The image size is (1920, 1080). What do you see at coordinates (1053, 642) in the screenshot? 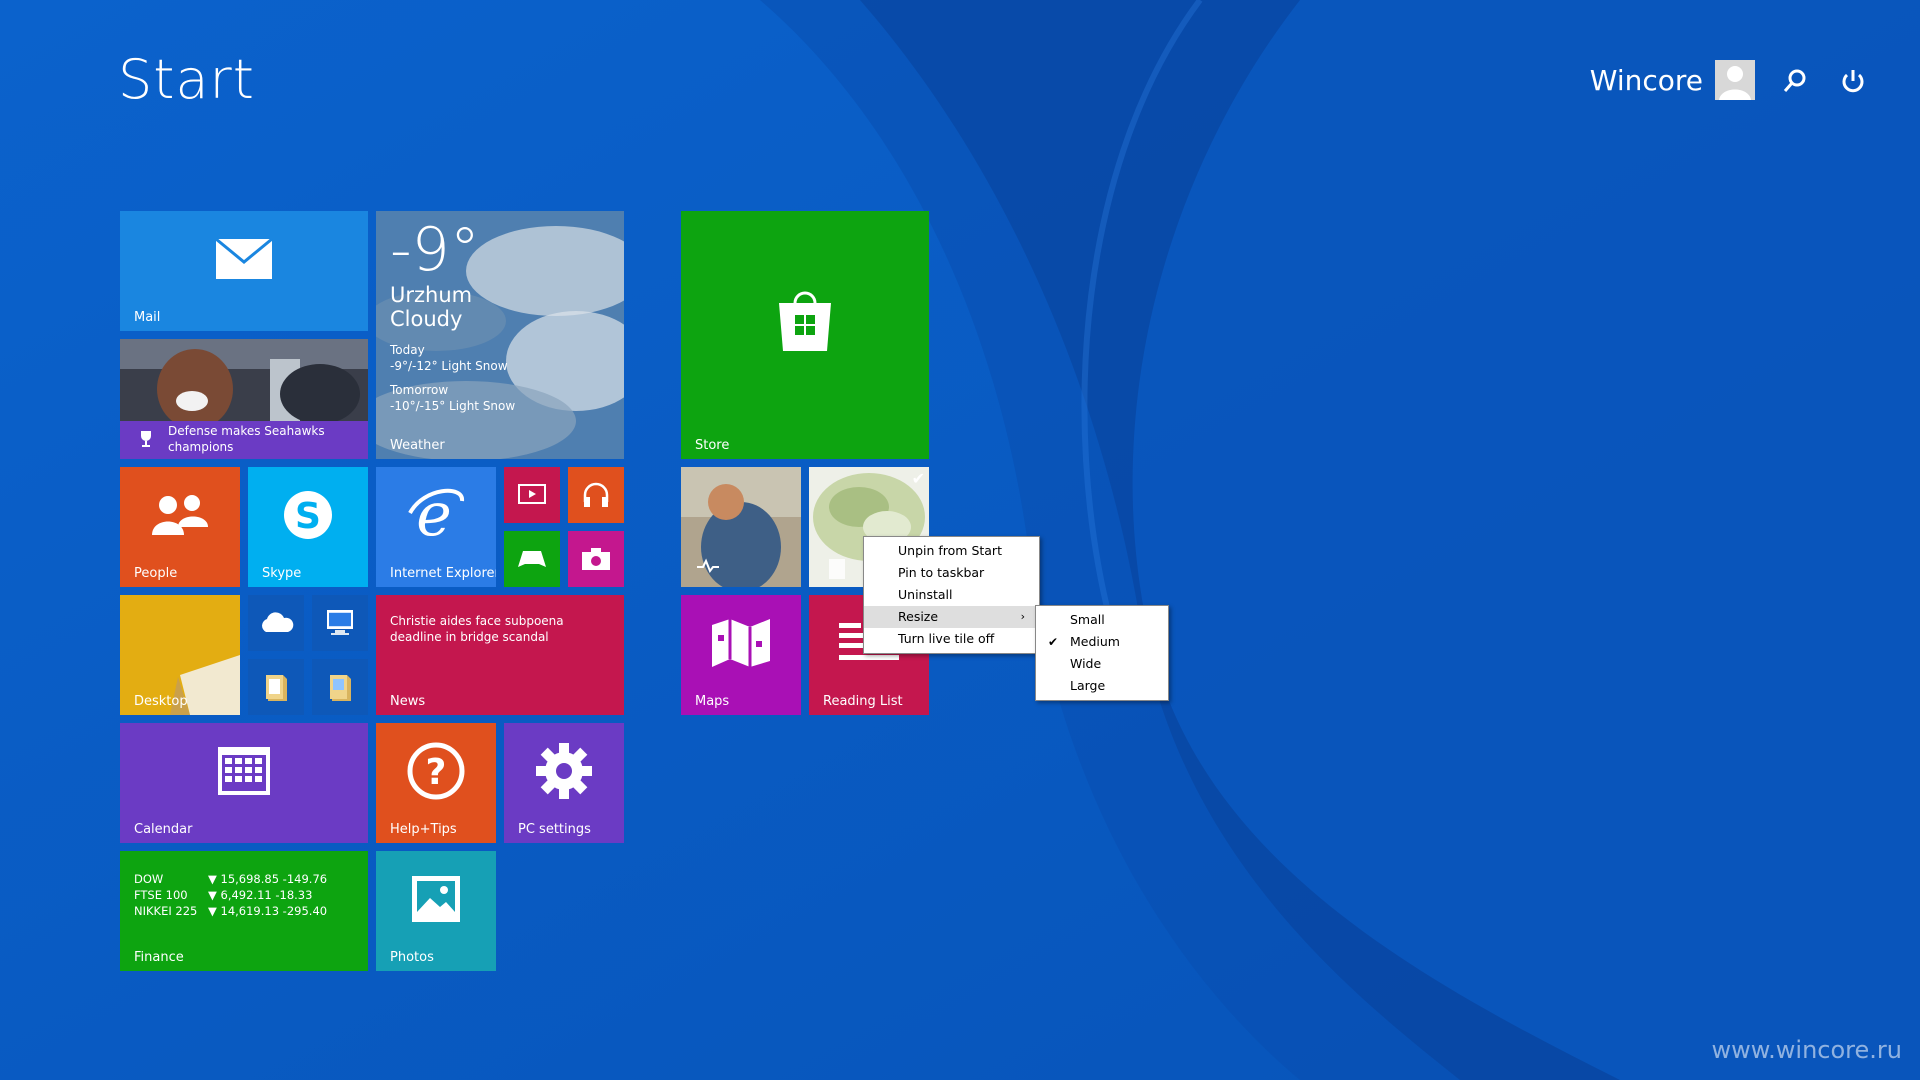
I see `checkmark-icon: ✔` at bounding box center [1053, 642].